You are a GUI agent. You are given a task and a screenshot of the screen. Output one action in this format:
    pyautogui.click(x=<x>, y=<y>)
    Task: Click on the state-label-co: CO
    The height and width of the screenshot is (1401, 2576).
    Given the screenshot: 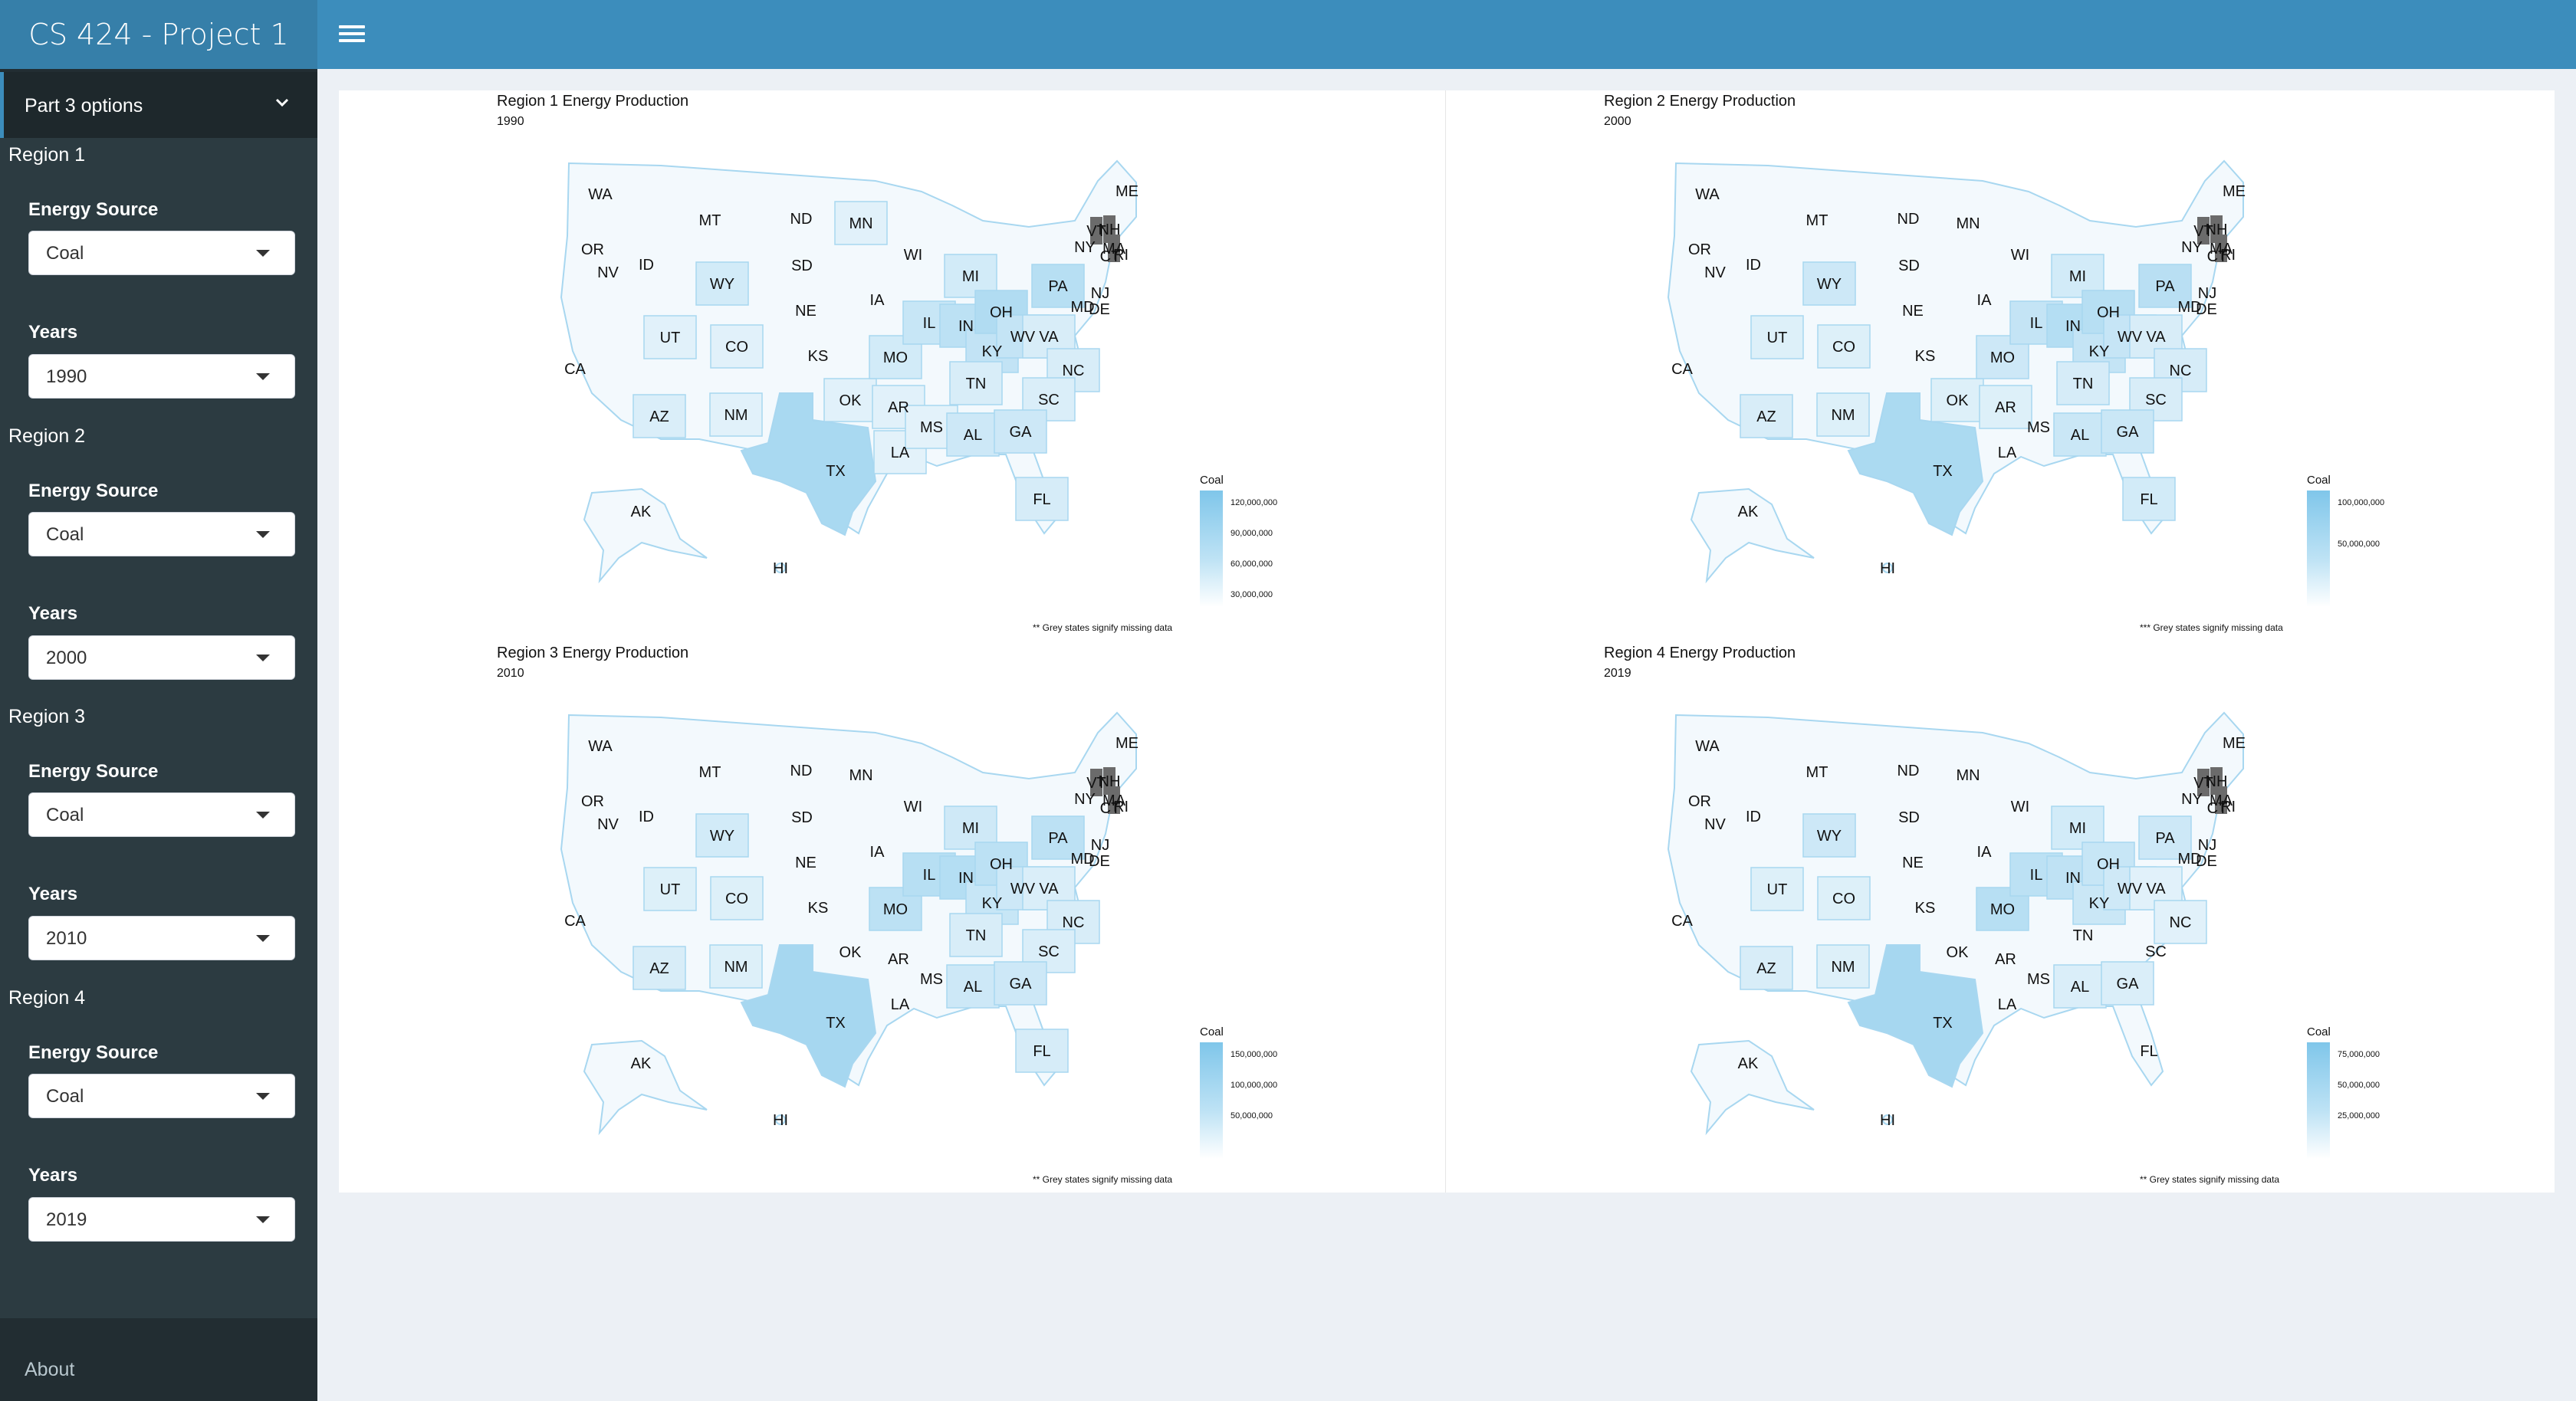 What is the action you would take?
    pyautogui.click(x=737, y=899)
    